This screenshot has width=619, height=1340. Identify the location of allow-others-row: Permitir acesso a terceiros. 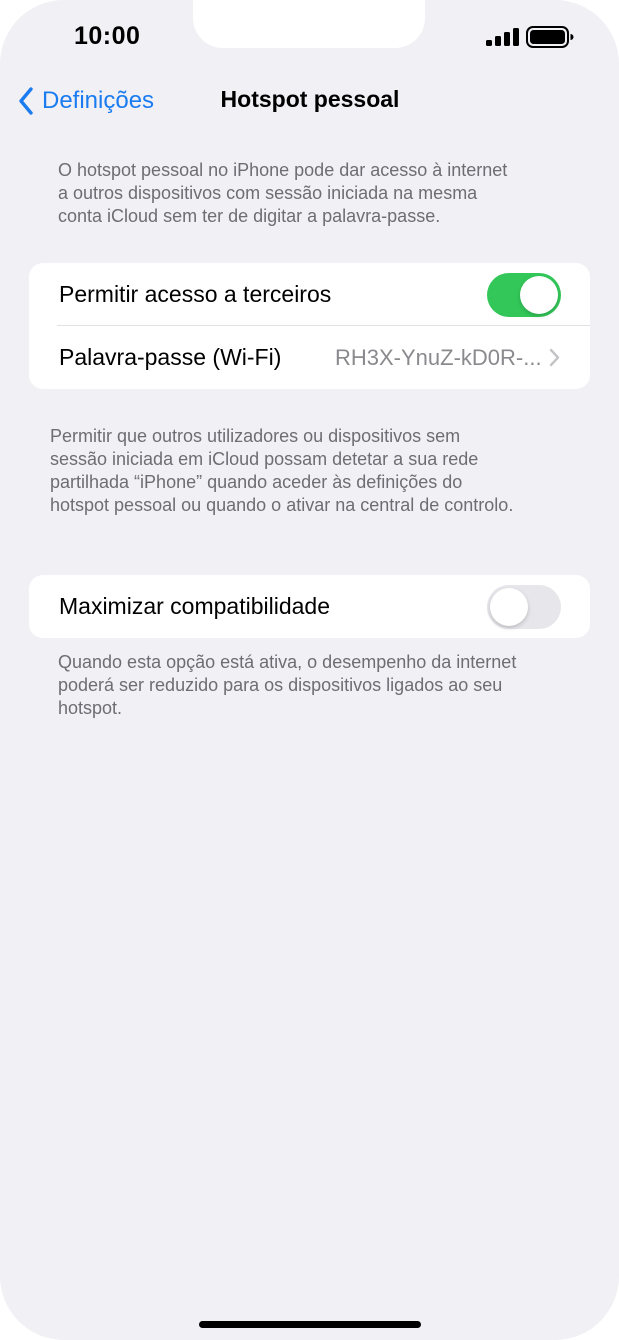
(309, 294).